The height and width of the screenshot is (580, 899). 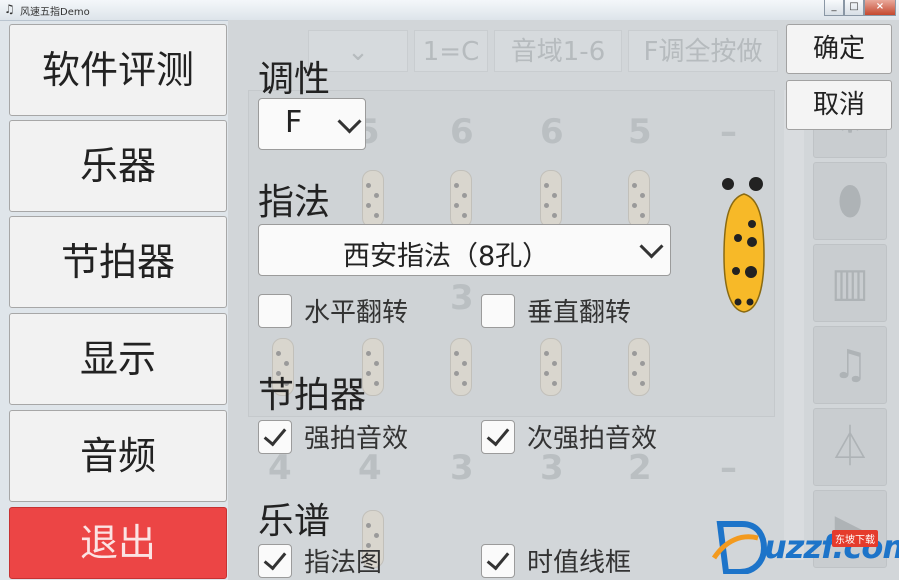 I want to click on fingering-value: 西安指法（8孔）, so click(x=446, y=256).